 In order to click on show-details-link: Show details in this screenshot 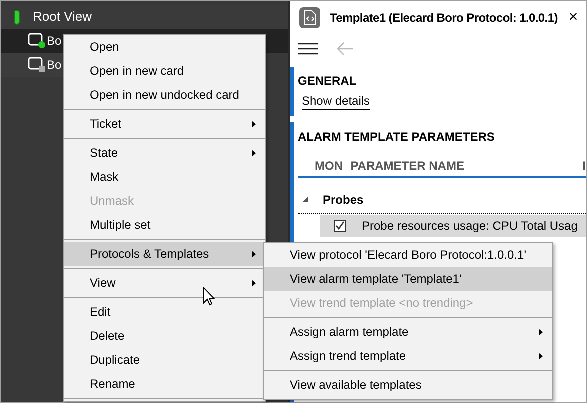, I will do `click(336, 102)`.